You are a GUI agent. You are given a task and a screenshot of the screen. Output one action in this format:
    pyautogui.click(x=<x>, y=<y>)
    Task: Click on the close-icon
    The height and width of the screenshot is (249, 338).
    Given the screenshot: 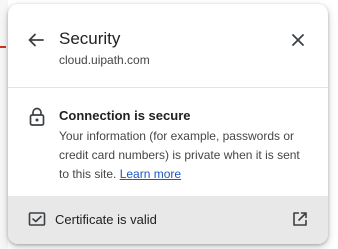 What is the action you would take?
    pyautogui.click(x=298, y=40)
    